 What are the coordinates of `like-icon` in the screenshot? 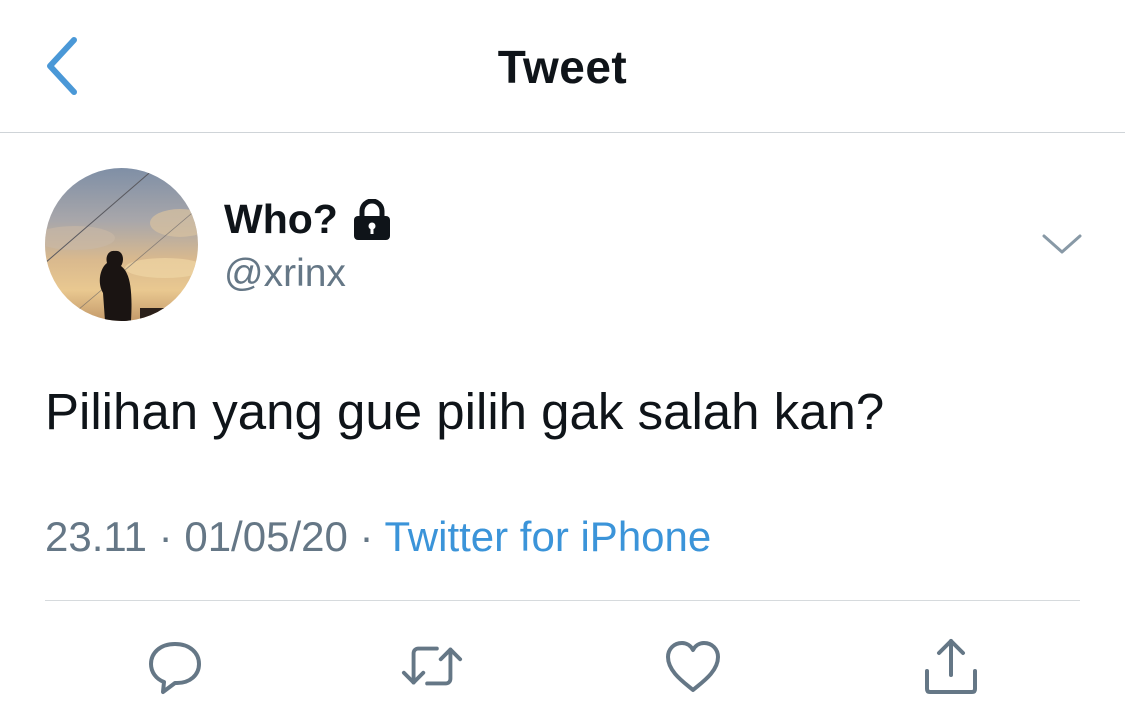 It's located at (693, 666).